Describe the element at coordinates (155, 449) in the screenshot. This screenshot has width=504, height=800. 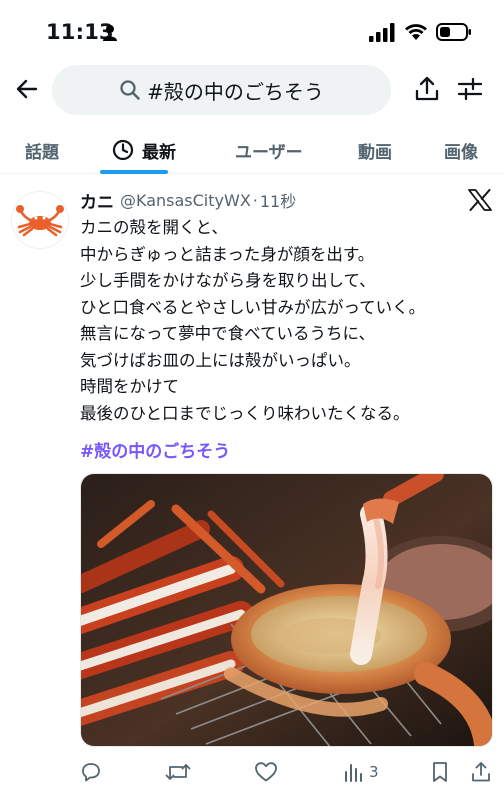
I see `hashtag-link: #殻の中のごちそう` at that location.